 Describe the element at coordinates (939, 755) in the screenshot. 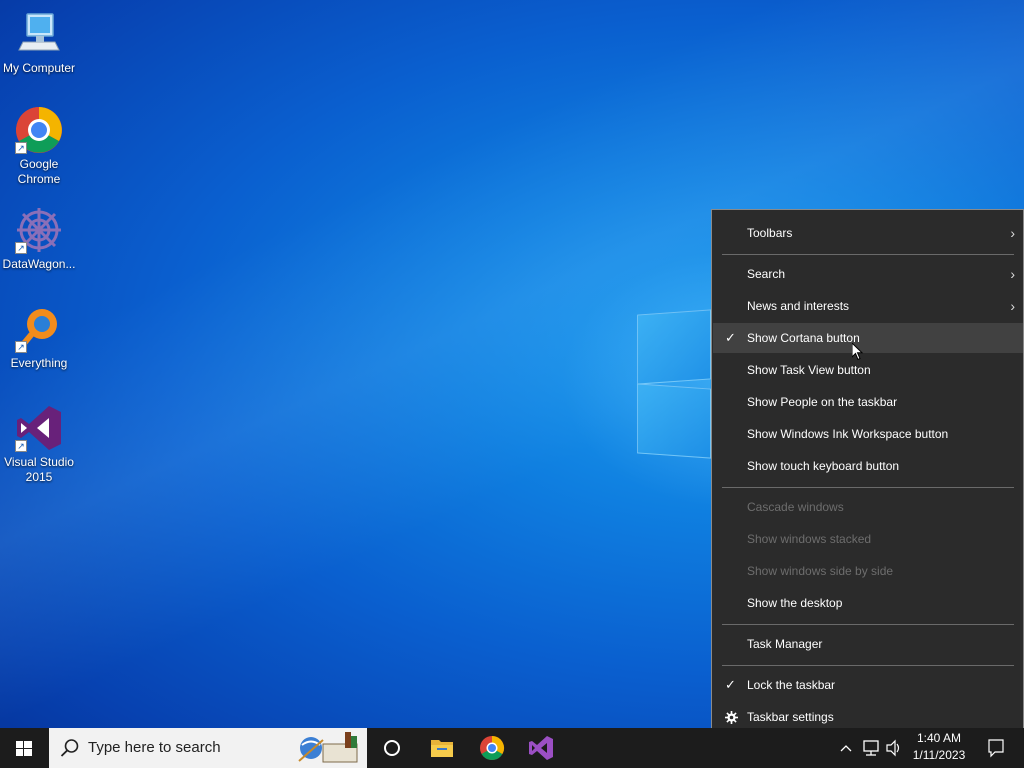

I see `clock-date: 1/11/2023` at that location.